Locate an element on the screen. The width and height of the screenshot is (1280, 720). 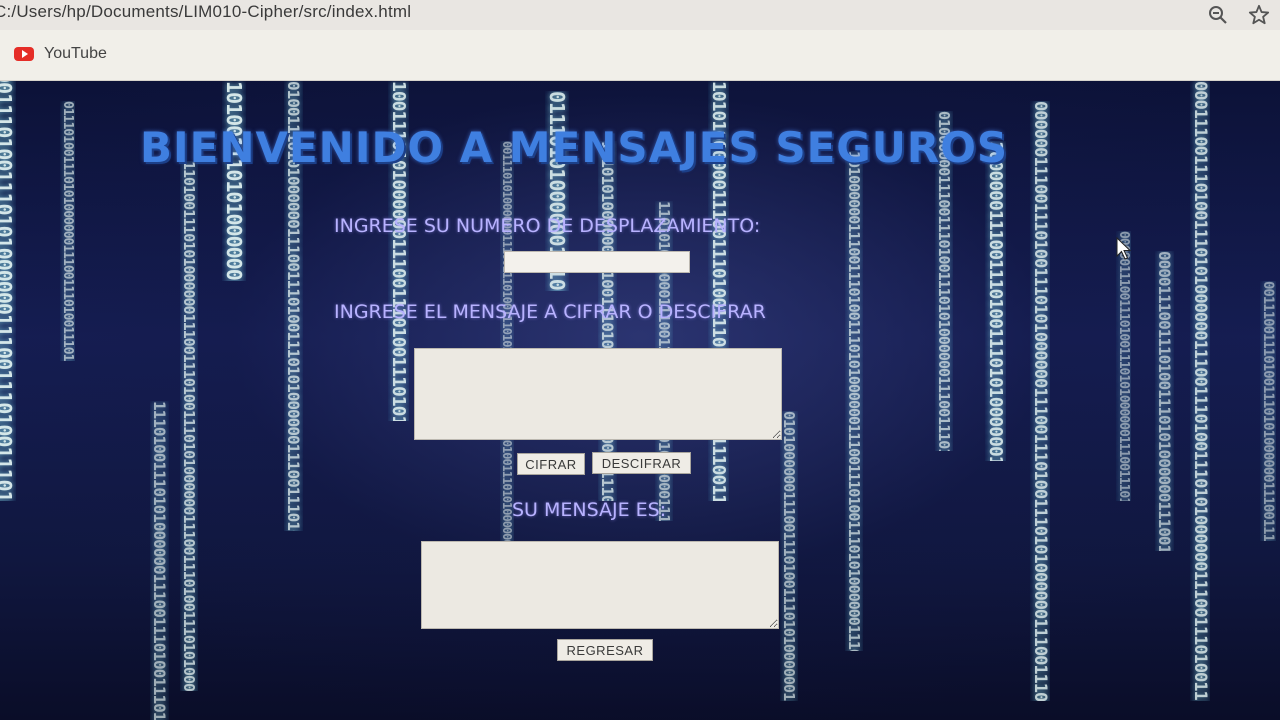
cipher-button: CIFRAR is located at coordinates (551, 464).